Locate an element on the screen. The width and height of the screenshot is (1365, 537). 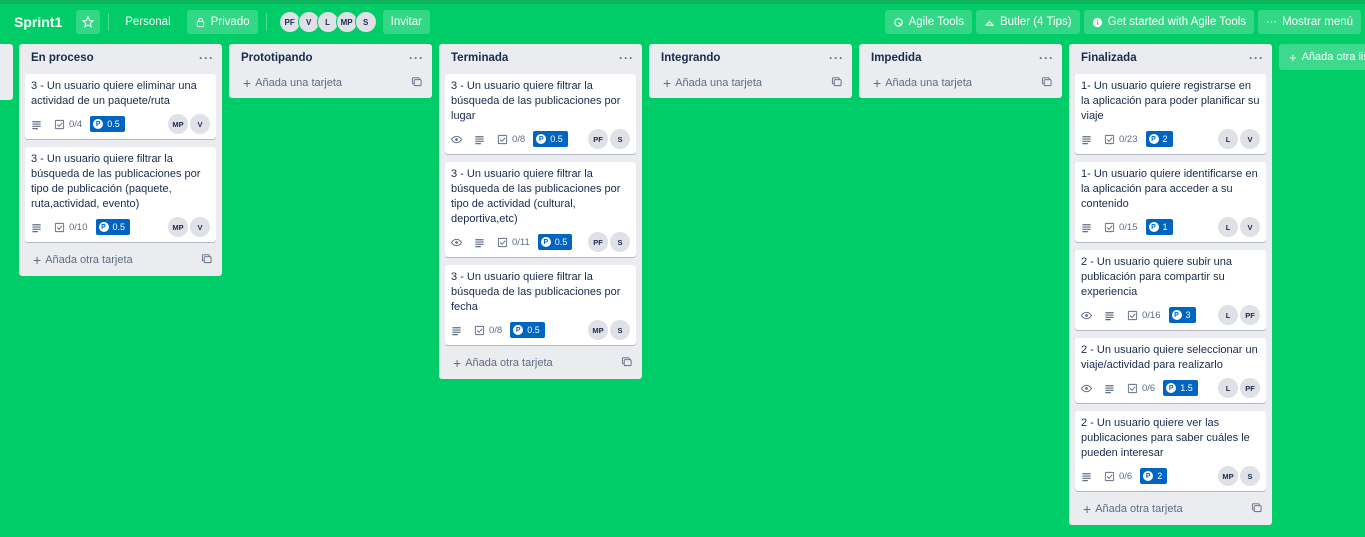
visibility-button: Privado is located at coordinates (222, 22).